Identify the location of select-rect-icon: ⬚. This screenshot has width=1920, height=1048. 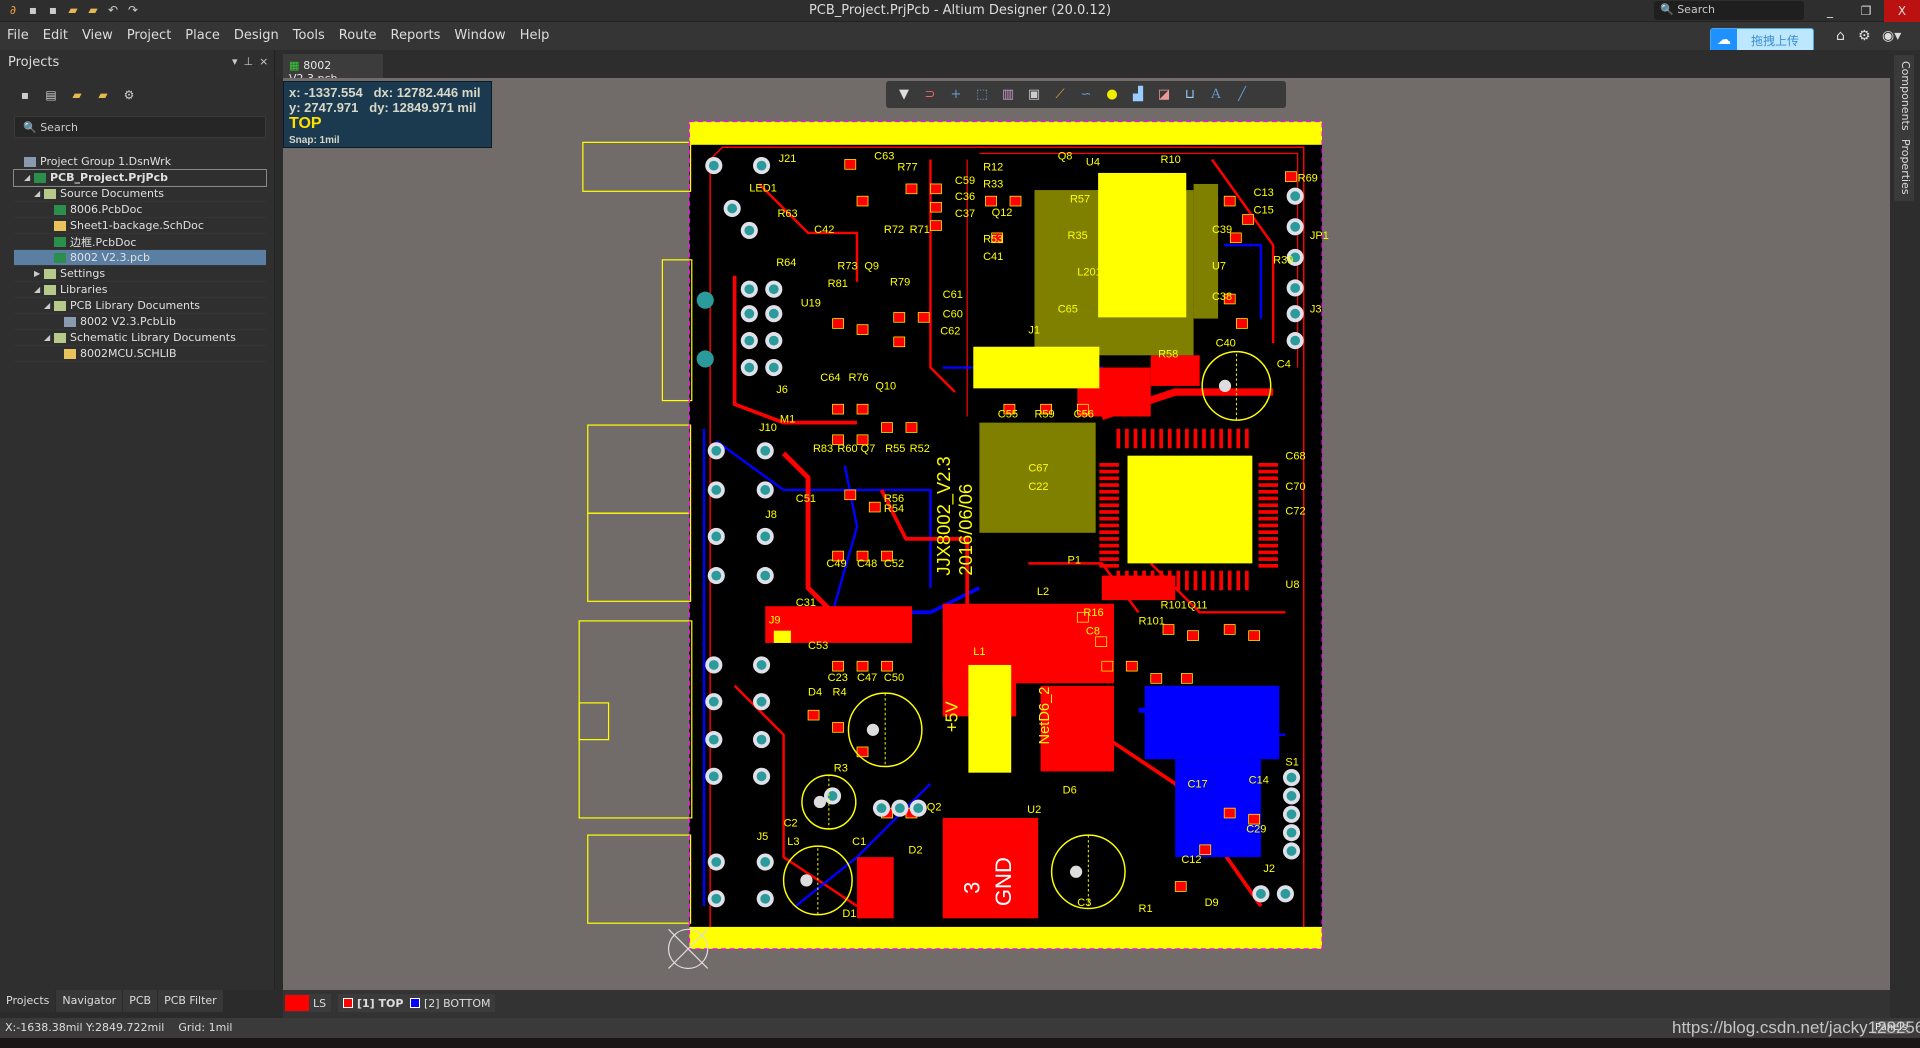
(982, 95).